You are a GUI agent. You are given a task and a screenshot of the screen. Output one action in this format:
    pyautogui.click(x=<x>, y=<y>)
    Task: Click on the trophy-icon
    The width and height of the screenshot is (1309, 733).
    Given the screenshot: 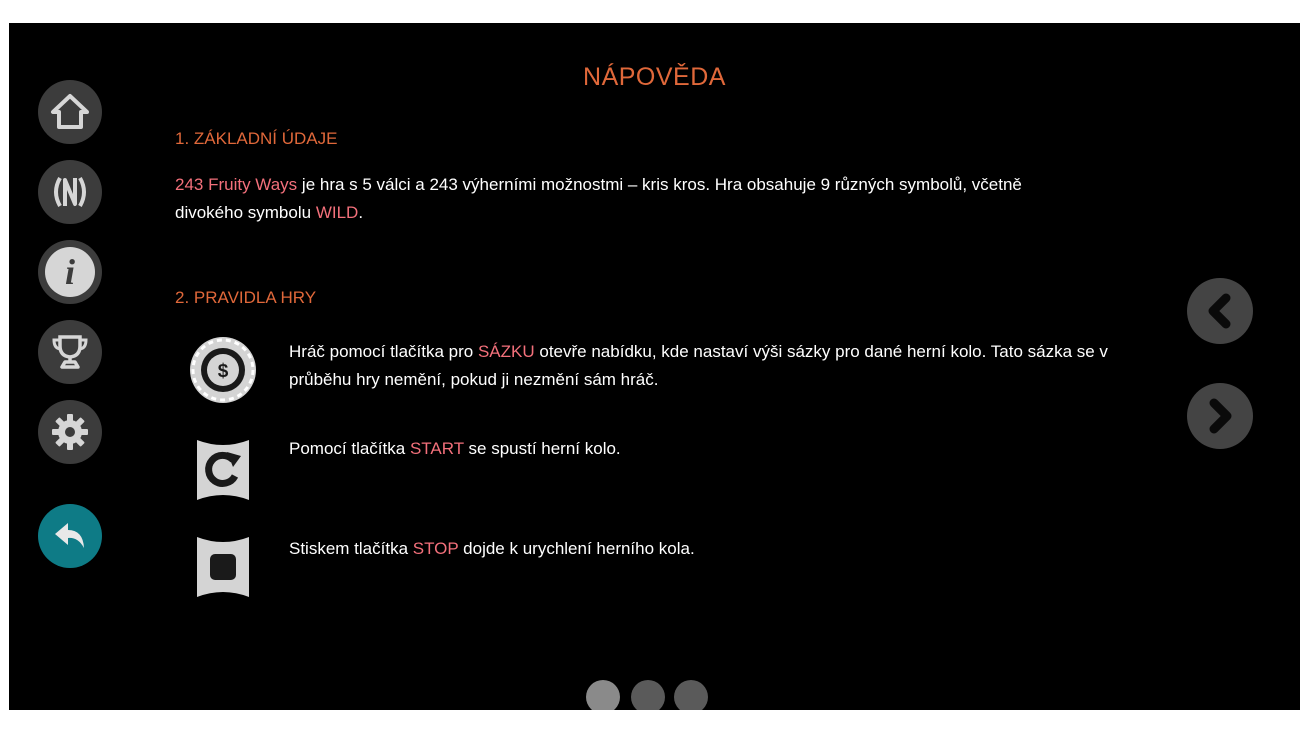 What is the action you would take?
    pyautogui.click(x=70, y=352)
    